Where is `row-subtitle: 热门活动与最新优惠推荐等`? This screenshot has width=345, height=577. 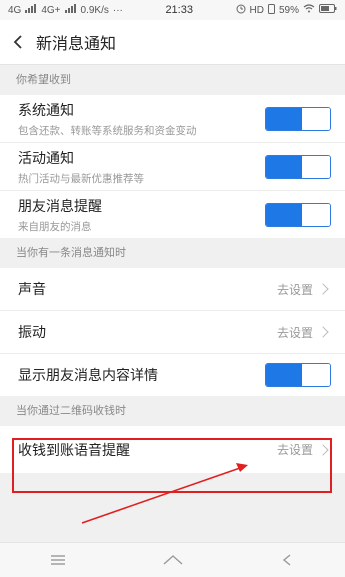 row-subtitle: 热门活动与最新优惠推荐等 is located at coordinates (81, 178).